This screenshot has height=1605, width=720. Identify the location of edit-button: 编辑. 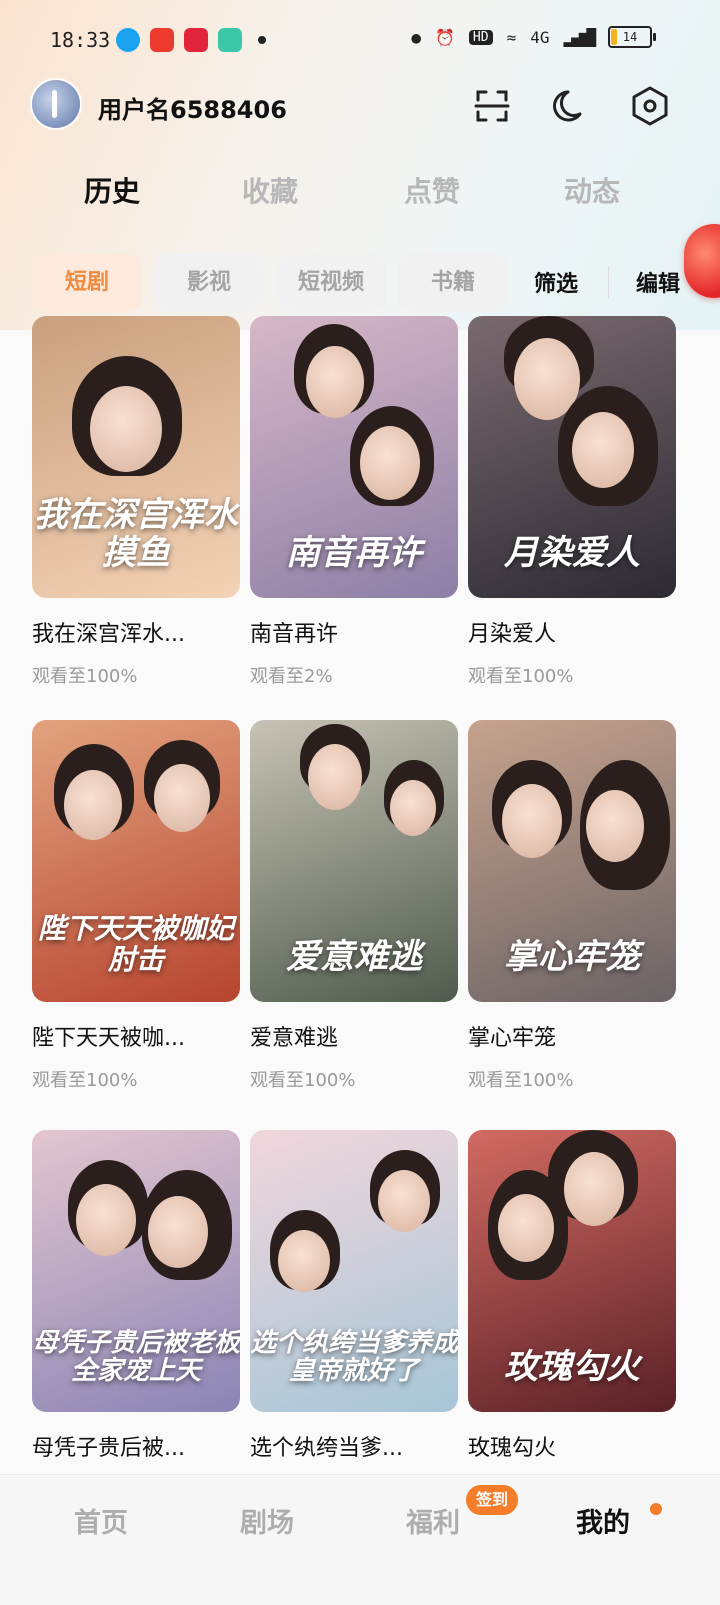
(658, 282).